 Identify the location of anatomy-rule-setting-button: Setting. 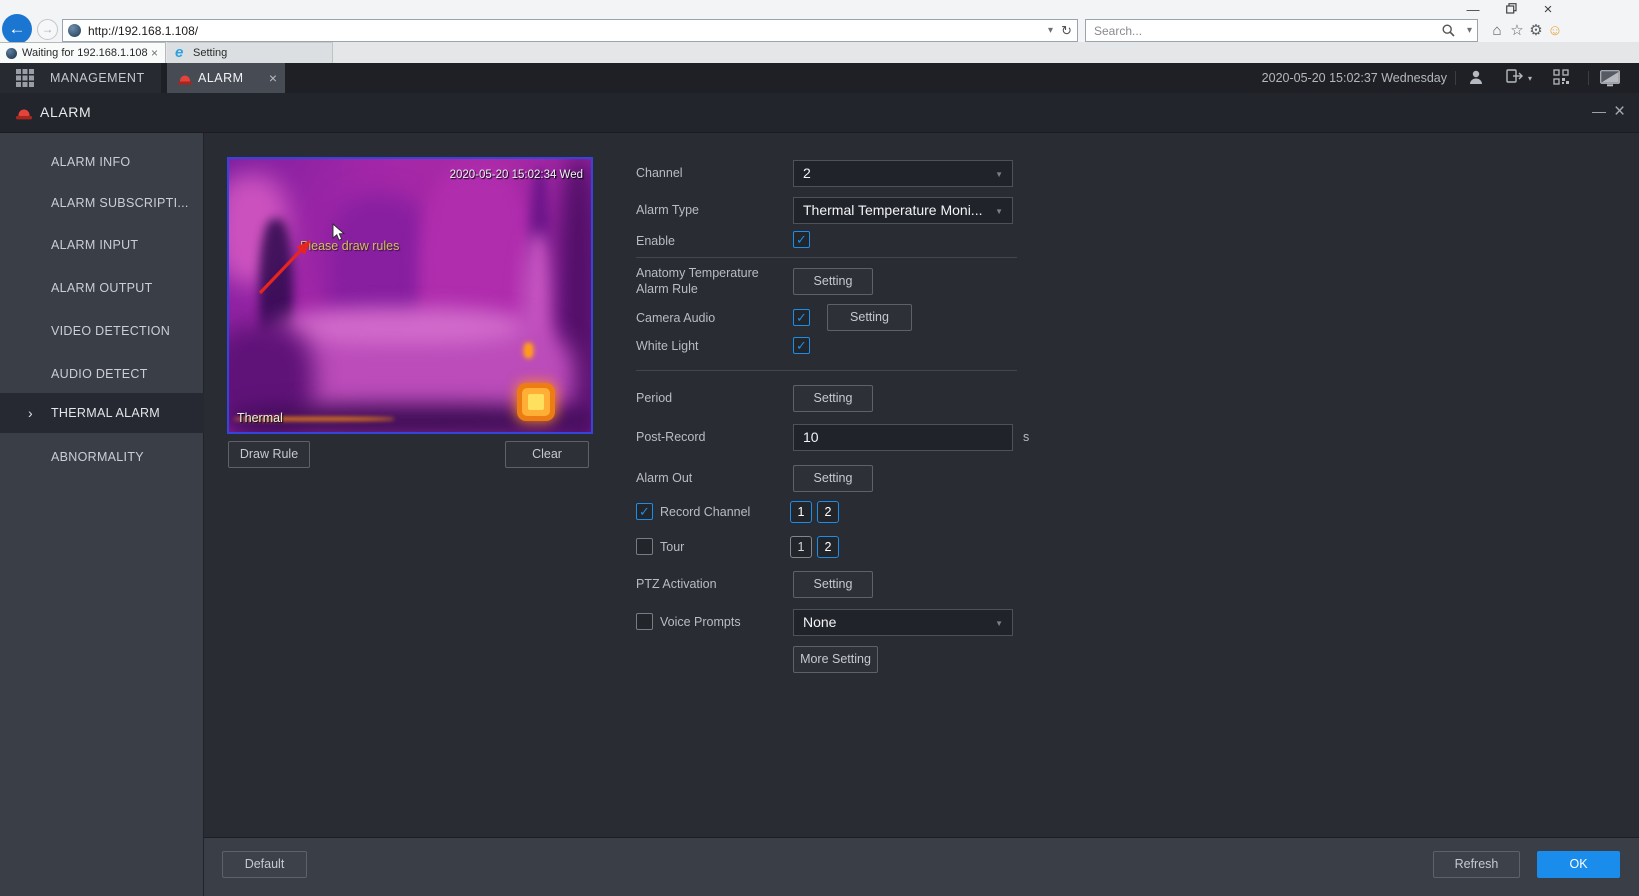
(833, 281).